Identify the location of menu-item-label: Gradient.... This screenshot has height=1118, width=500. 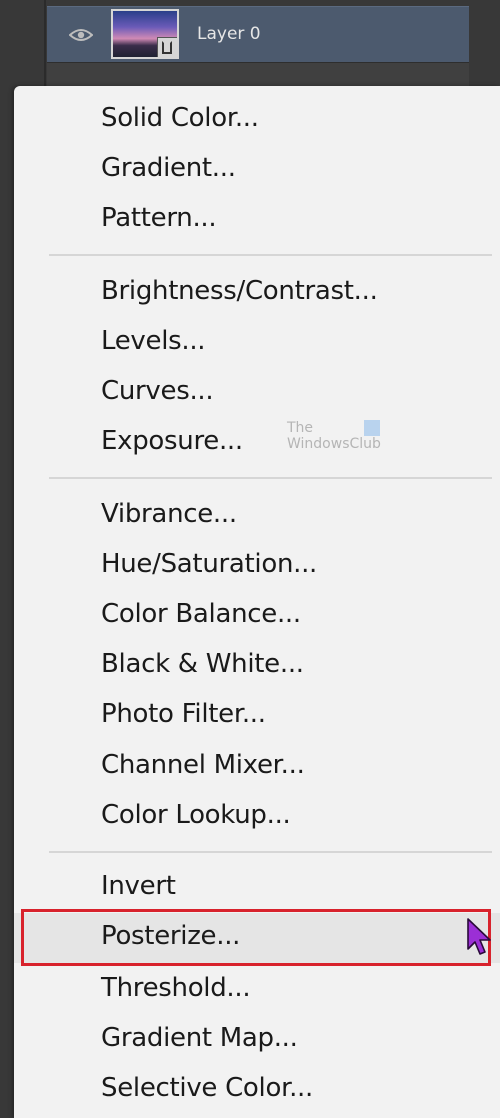
(168, 168).